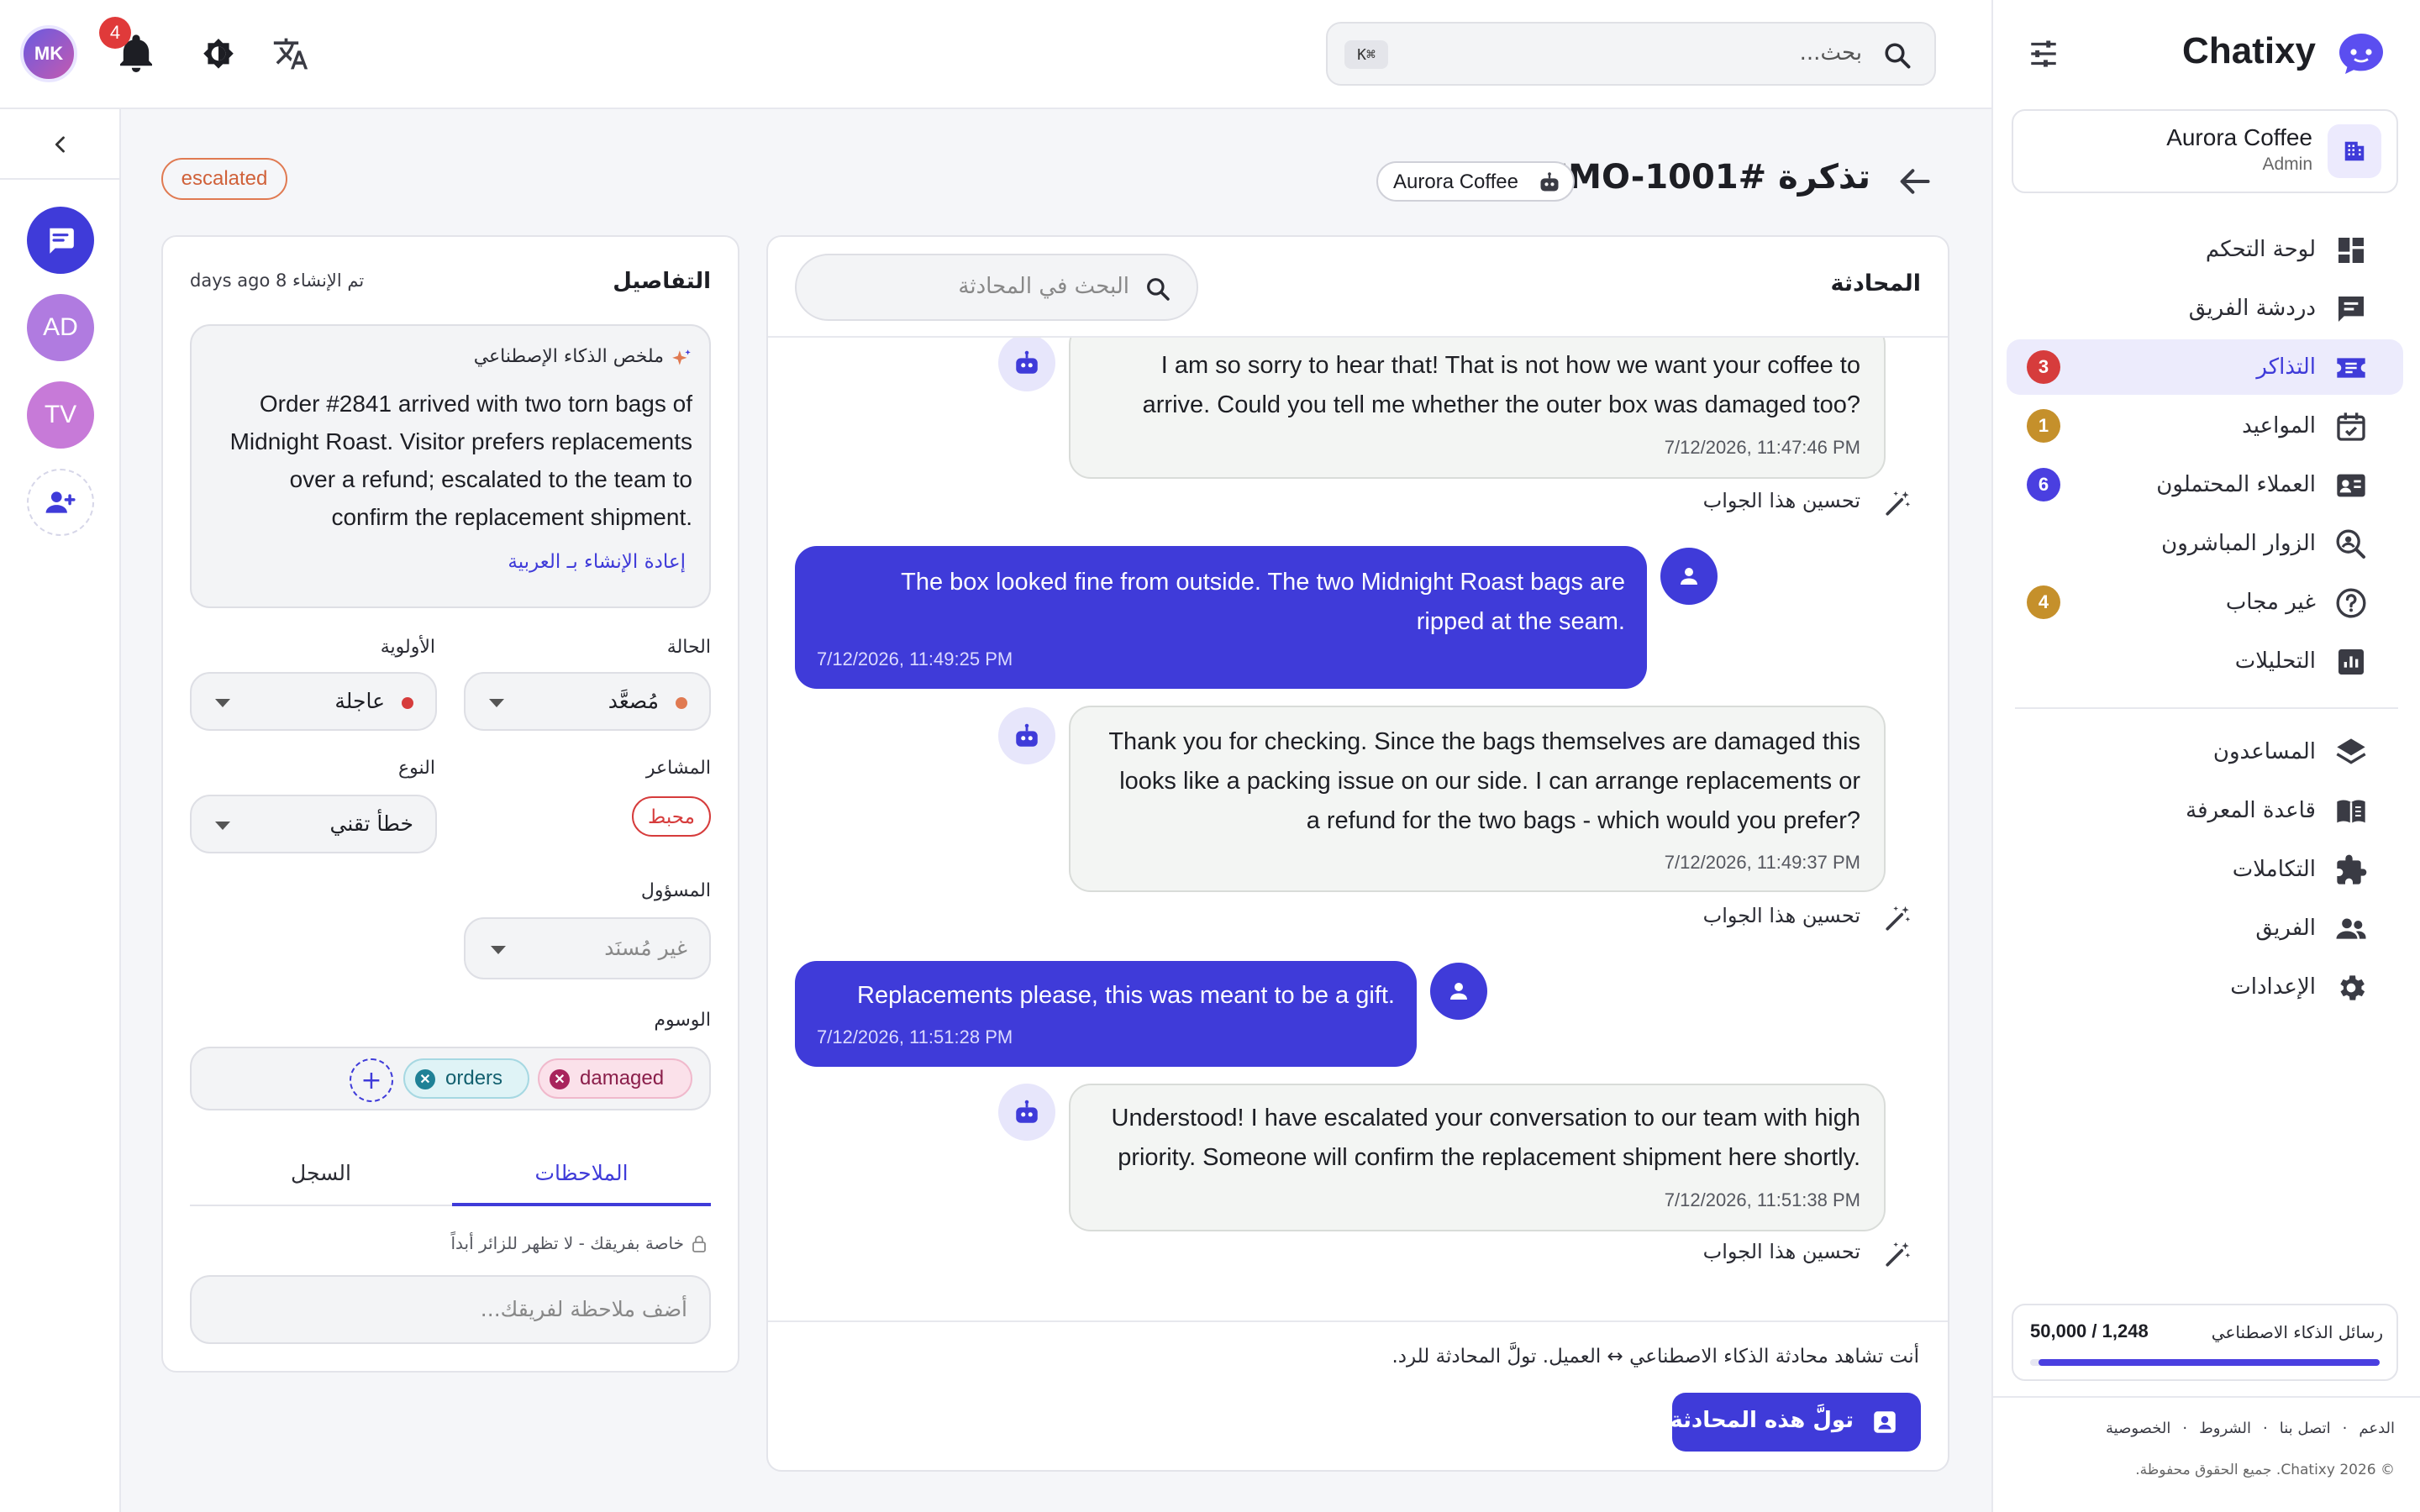 This screenshot has height=1512, width=2420. I want to click on sidebar-item-live-visitors: الزوار المباشرون, so click(2205, 543).